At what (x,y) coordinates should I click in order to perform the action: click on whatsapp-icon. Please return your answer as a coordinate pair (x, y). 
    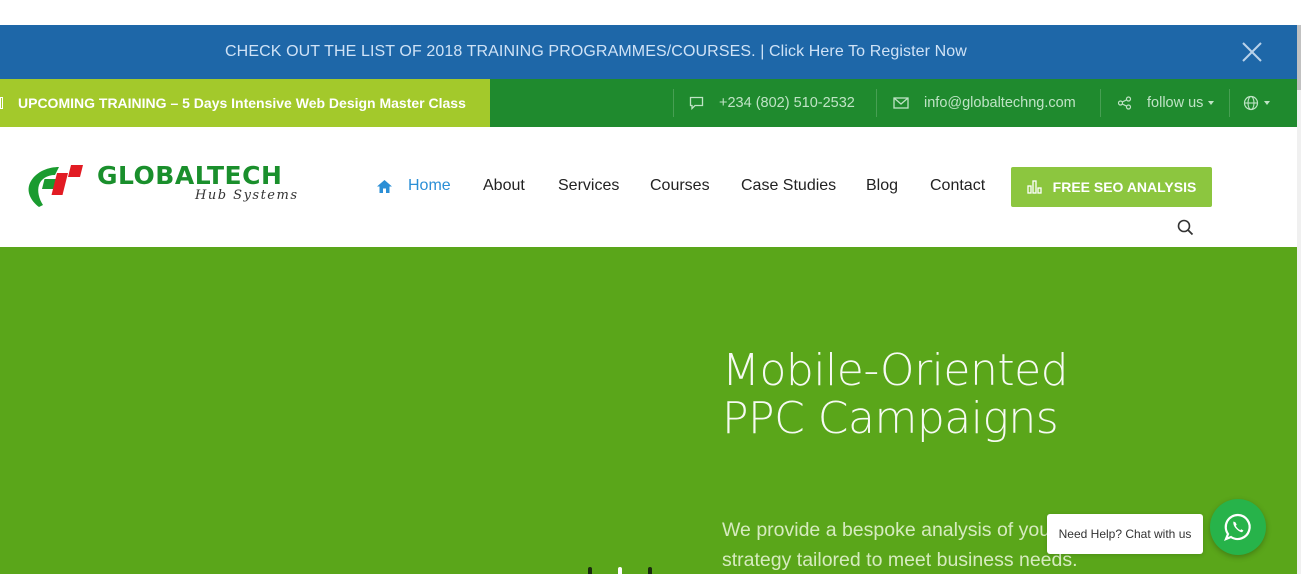
    Looking at the image, I should click on (1237, 527).